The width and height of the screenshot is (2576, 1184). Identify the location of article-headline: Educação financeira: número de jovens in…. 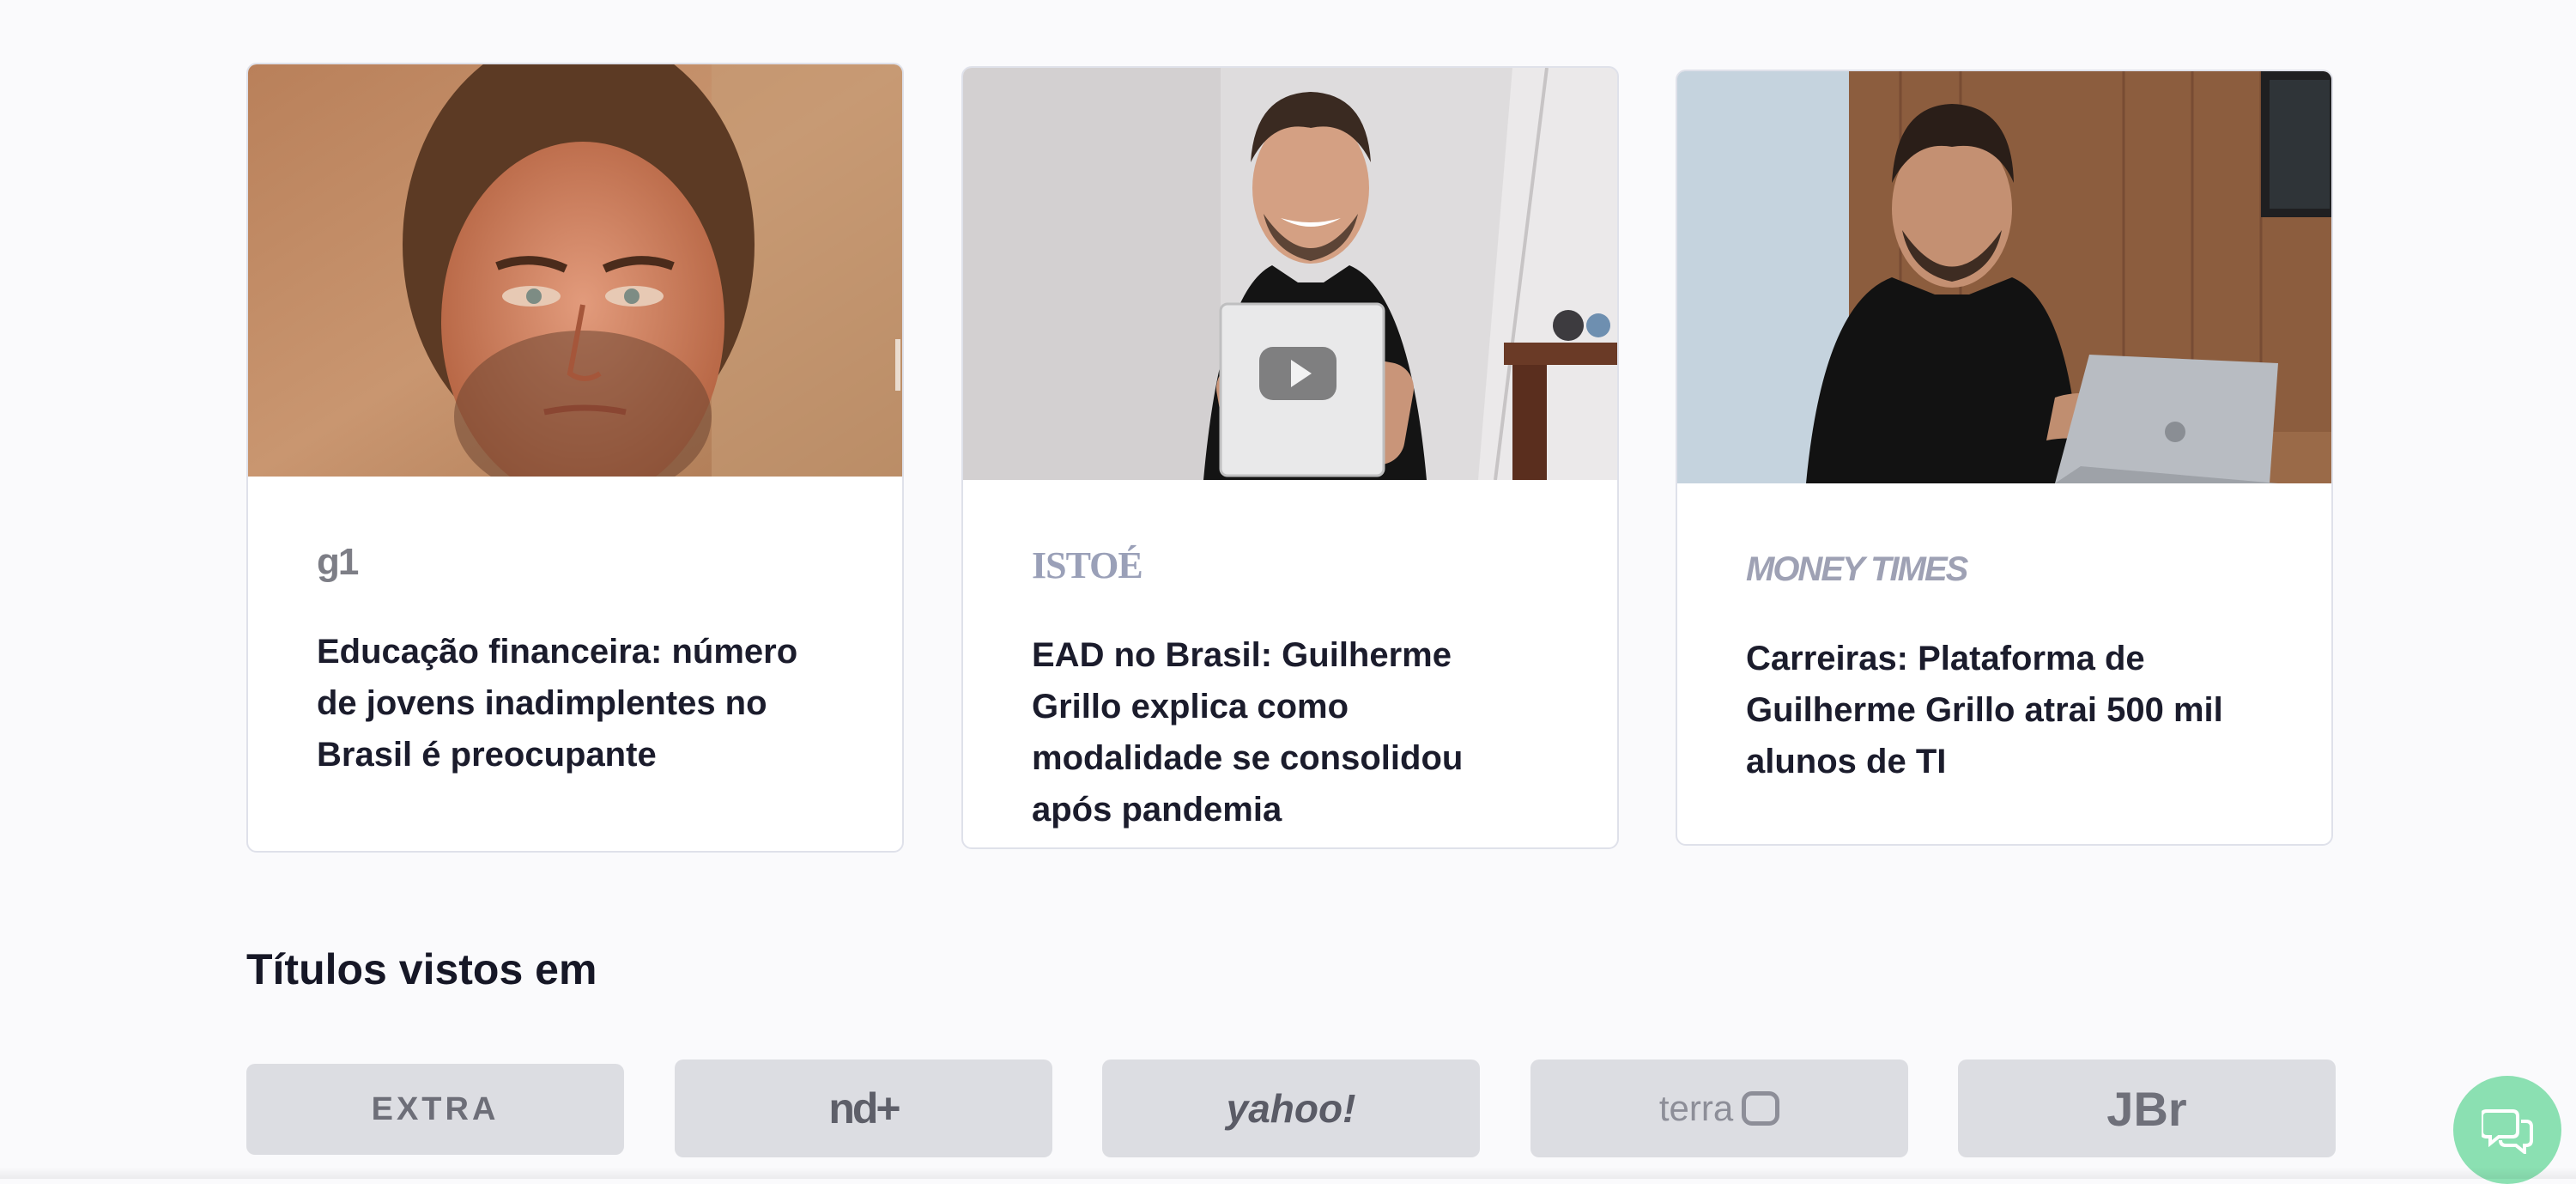
(575, 703).